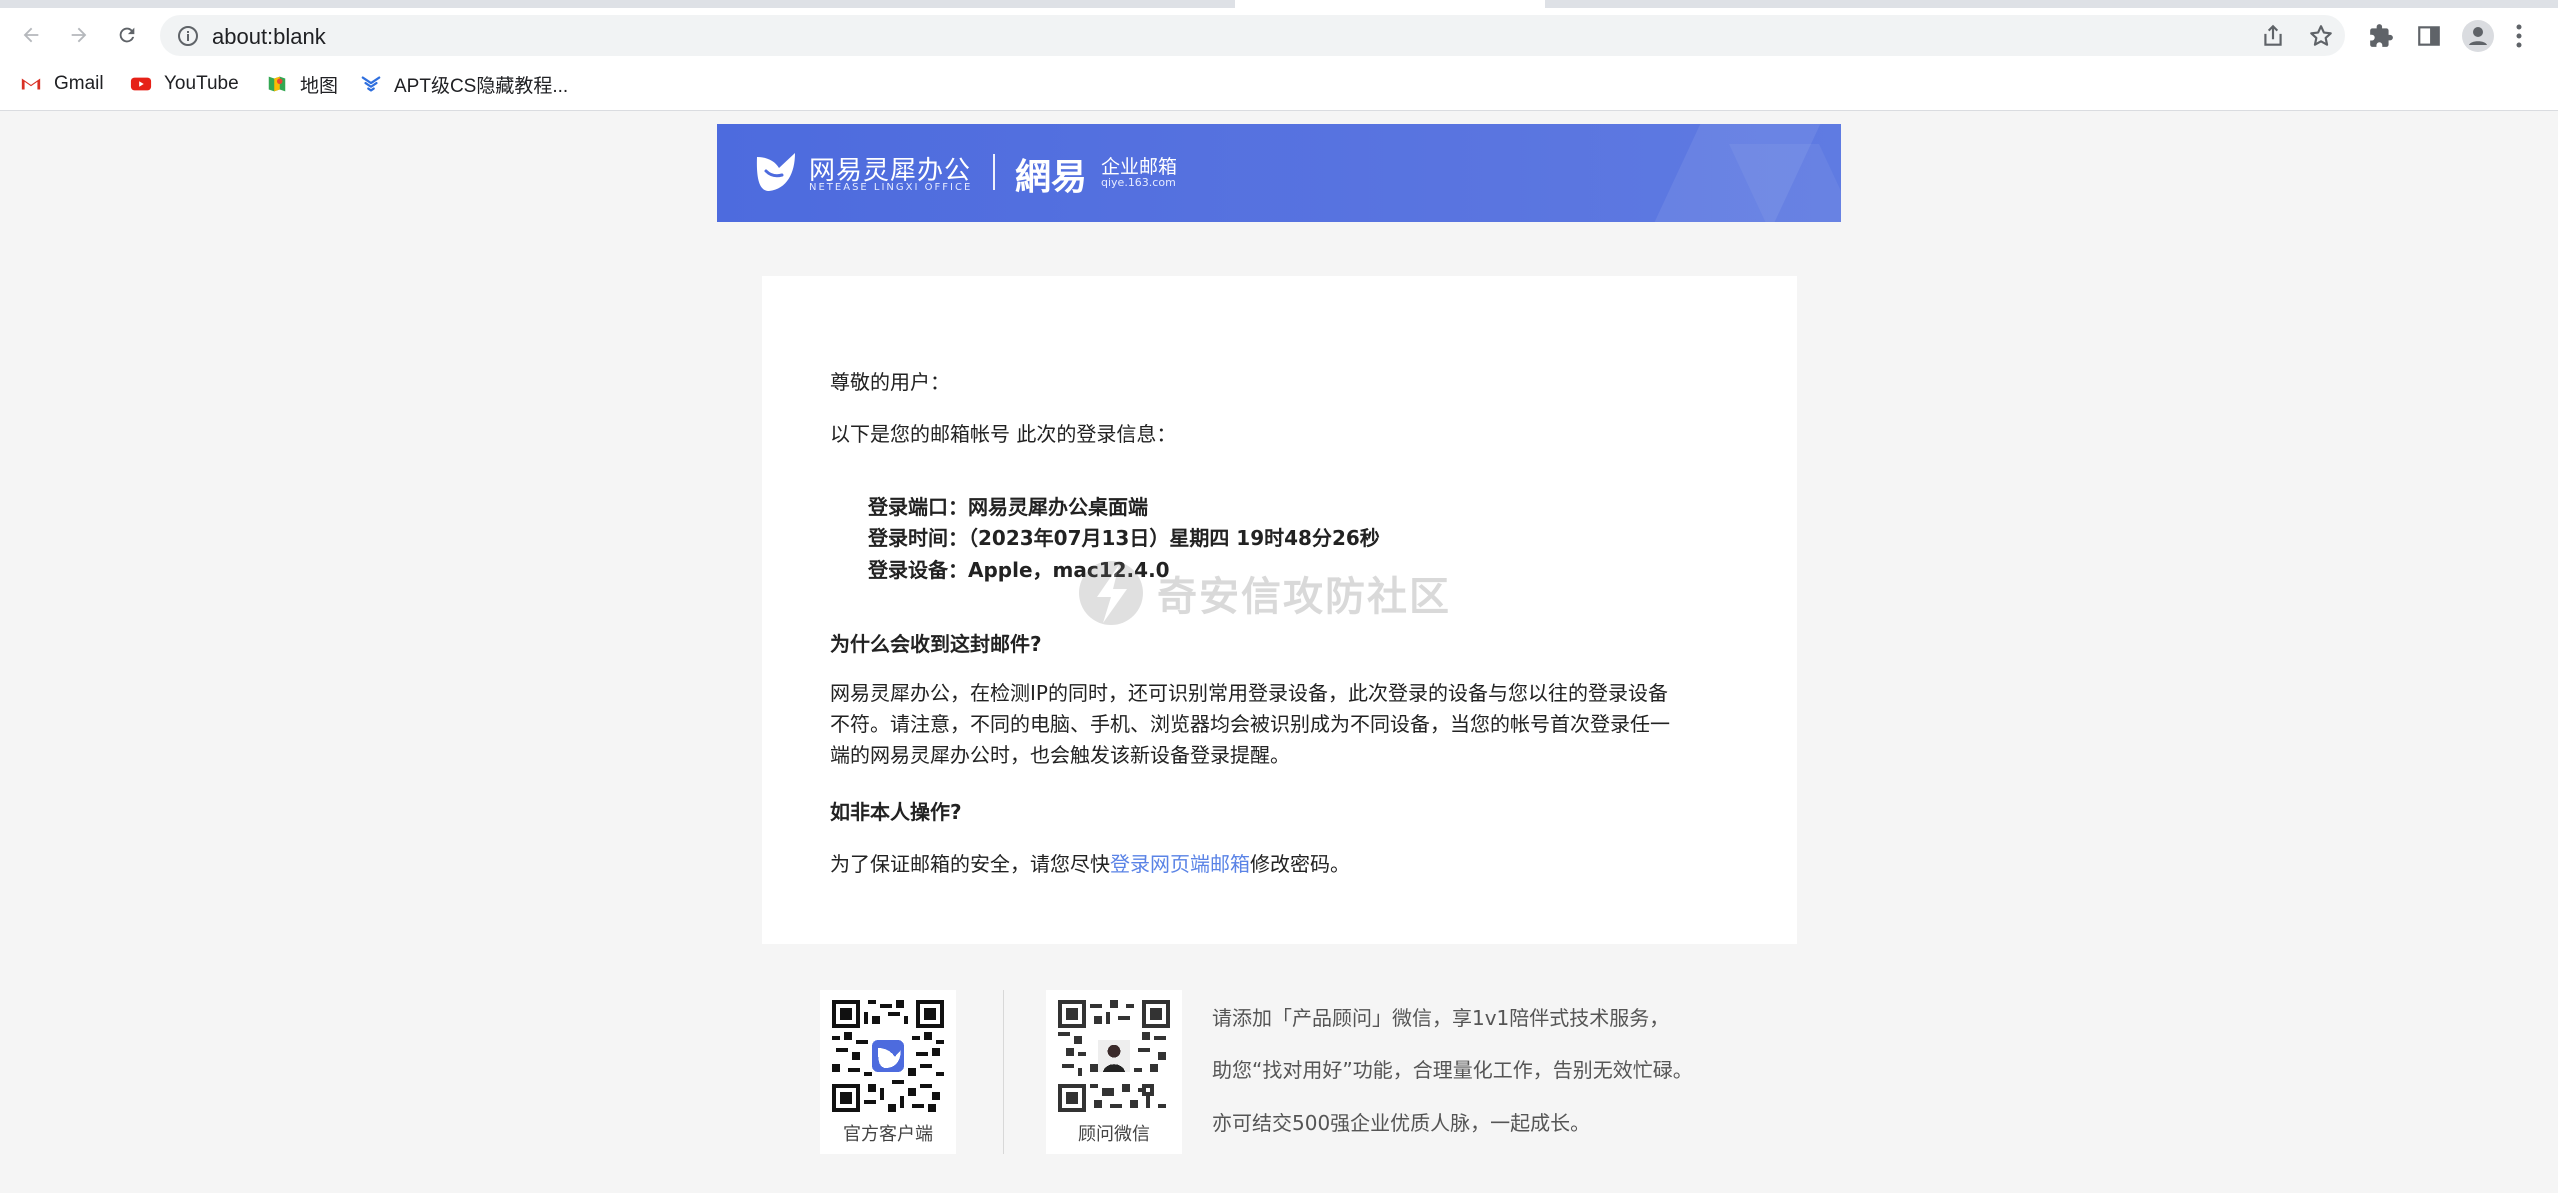  What do you see at coordinates (2429, 36) in the screenshot?
I see `side-panel-icon` at bounding box center [2429, 36].